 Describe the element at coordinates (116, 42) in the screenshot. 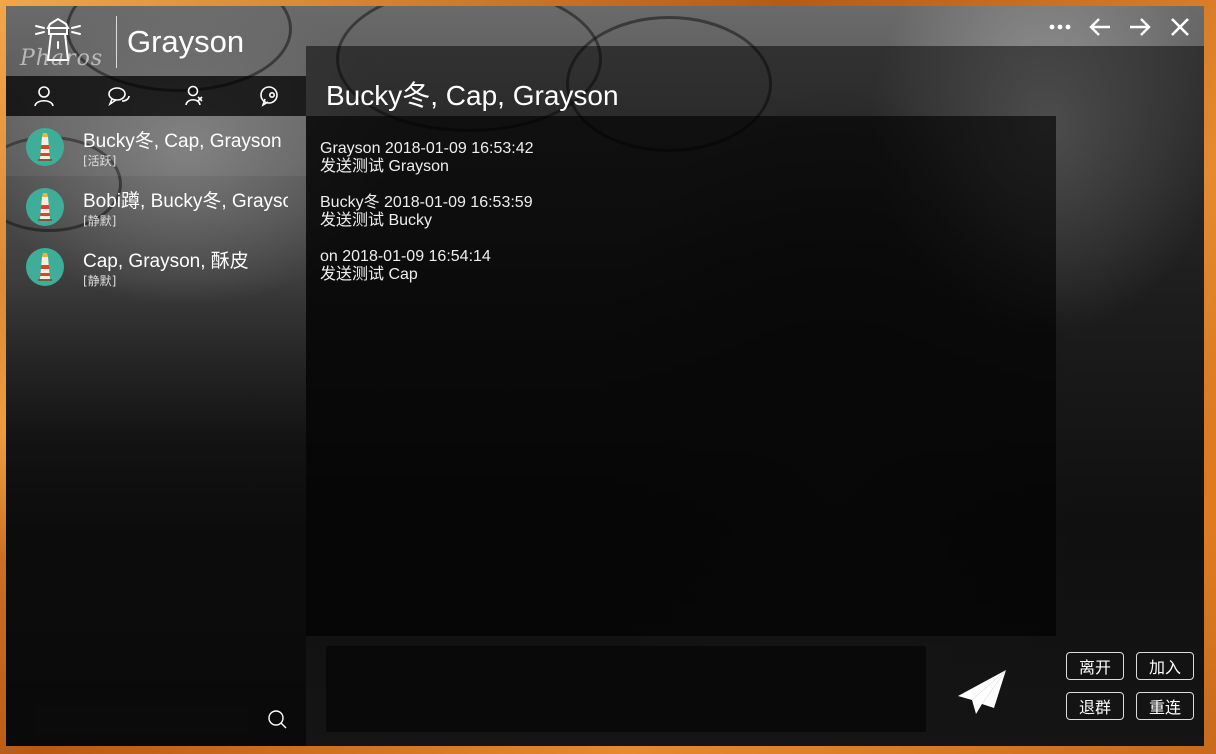

I see `brand-divider` at that location.